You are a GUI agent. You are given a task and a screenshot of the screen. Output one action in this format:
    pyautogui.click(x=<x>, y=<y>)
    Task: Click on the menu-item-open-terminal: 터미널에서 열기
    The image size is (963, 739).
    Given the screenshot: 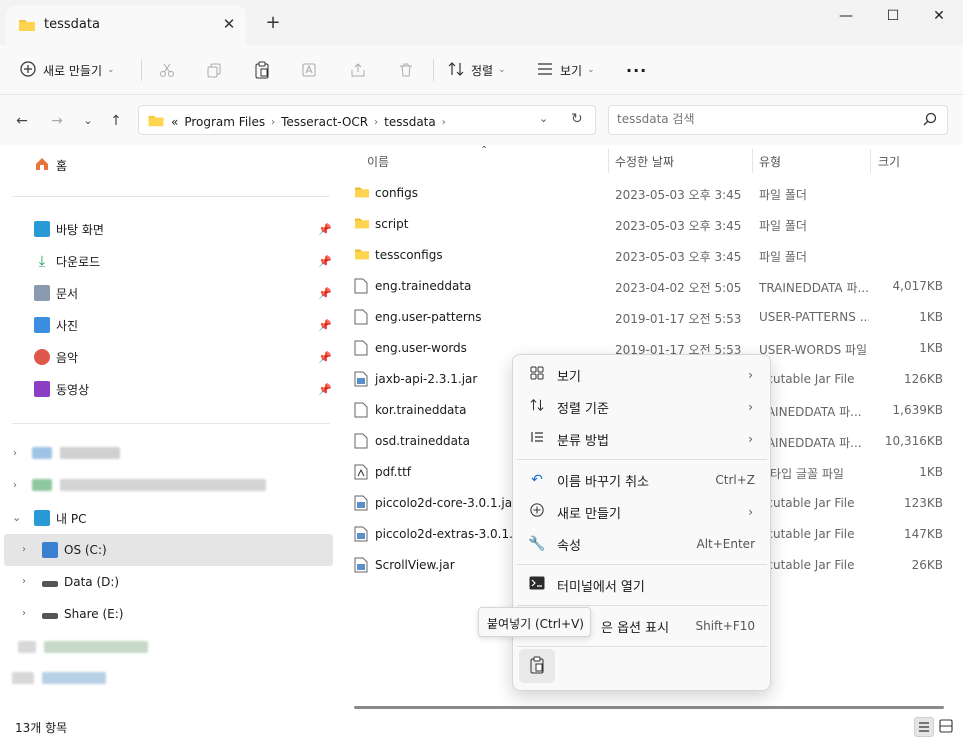 What is the action you would take?
    pyautogui.click(x=642, y=585)
    